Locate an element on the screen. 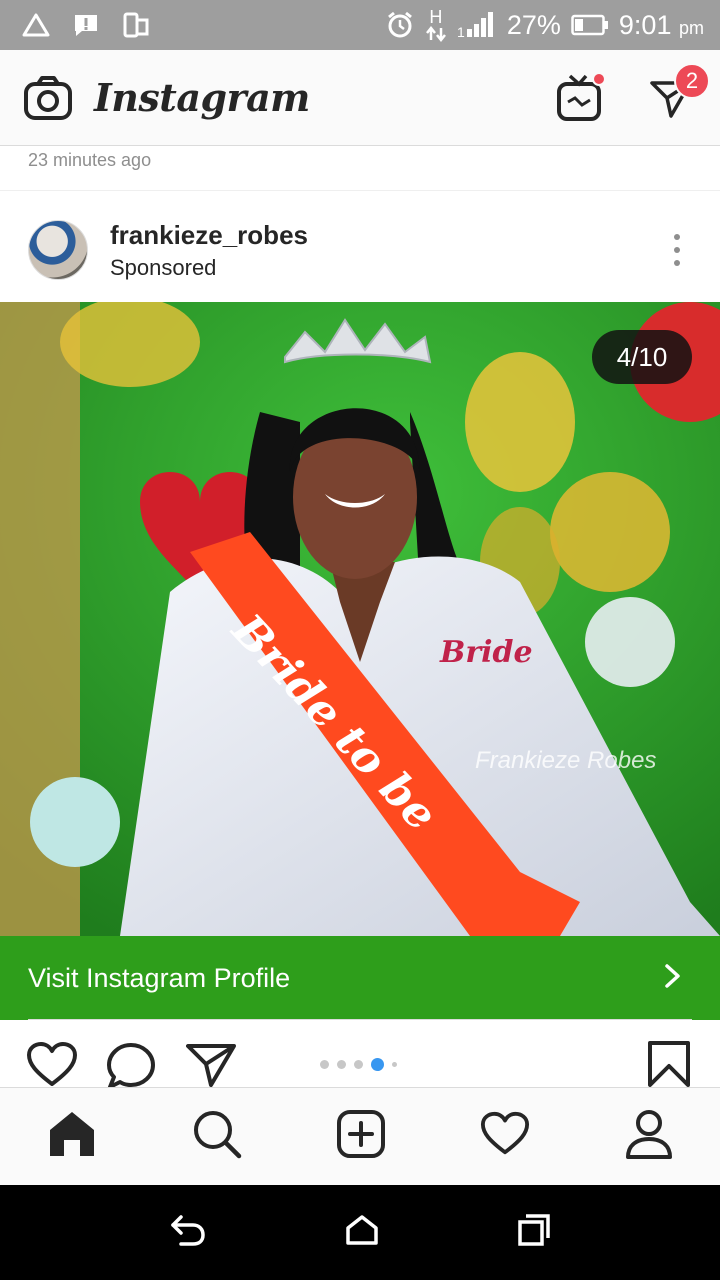 This screenshot has height=1280, width=720. recents-icon is located at coordinates (534, 1232).